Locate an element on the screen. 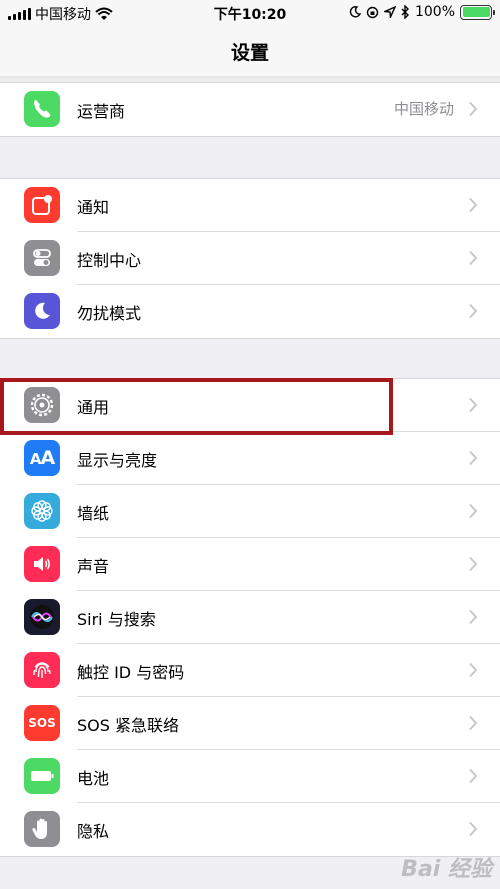 This screenshot has width=500, height=889. speaker-icon is located at coordinates (42, 564).